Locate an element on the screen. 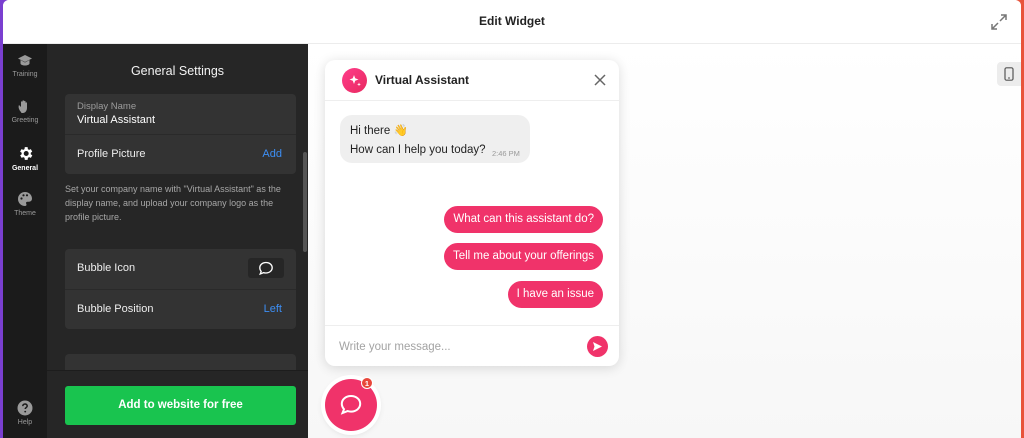  display-name-label: Display Name is located at coordinates (107, 106).